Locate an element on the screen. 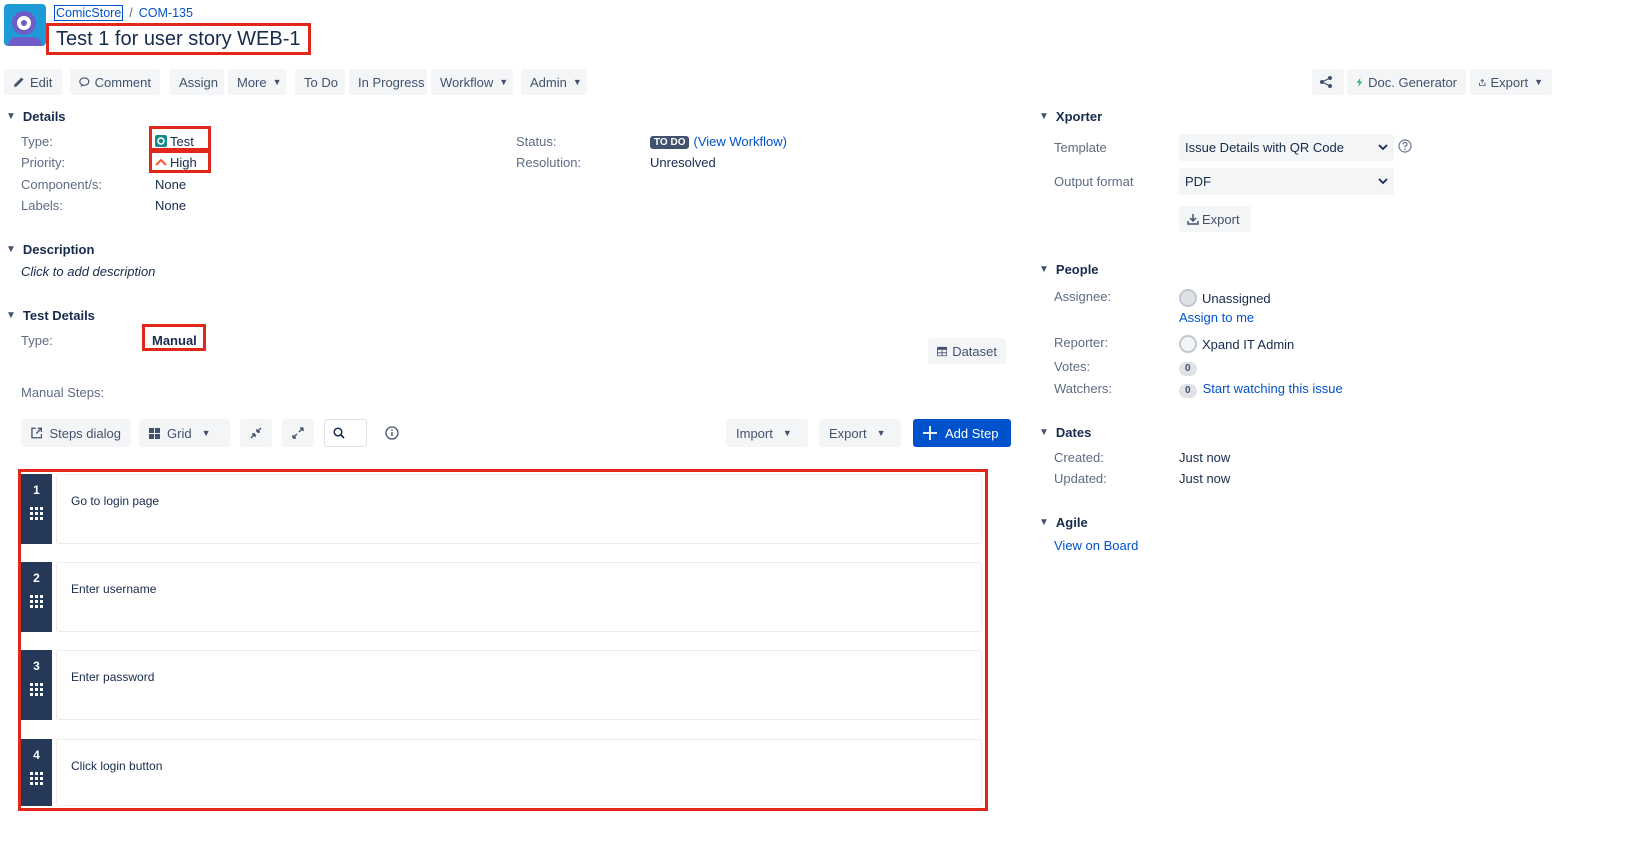 Image resolution: width=1637 pixels, height=866 pixels. steps-search-input is located at coordinates (345, 433).